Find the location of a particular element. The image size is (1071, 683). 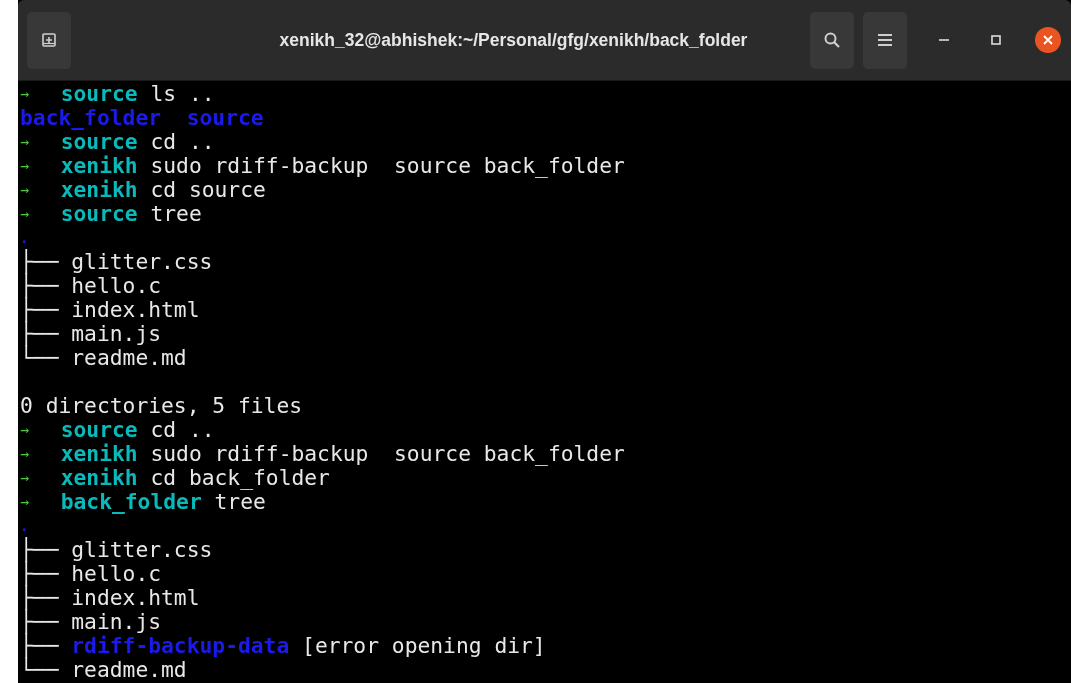

search-icon is located at coordinates (832, 40).